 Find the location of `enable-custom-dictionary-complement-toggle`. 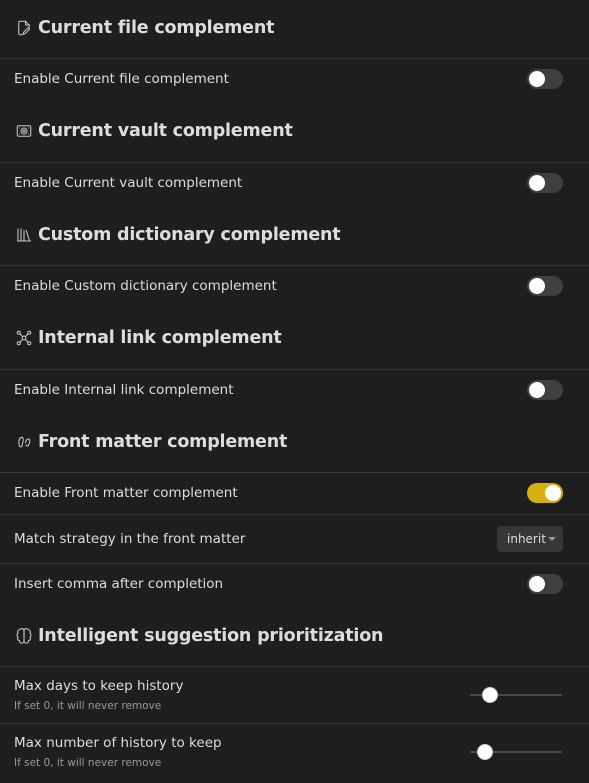

enable-custom-dictionary-complement-toggle is located at coordinates (545, 286).